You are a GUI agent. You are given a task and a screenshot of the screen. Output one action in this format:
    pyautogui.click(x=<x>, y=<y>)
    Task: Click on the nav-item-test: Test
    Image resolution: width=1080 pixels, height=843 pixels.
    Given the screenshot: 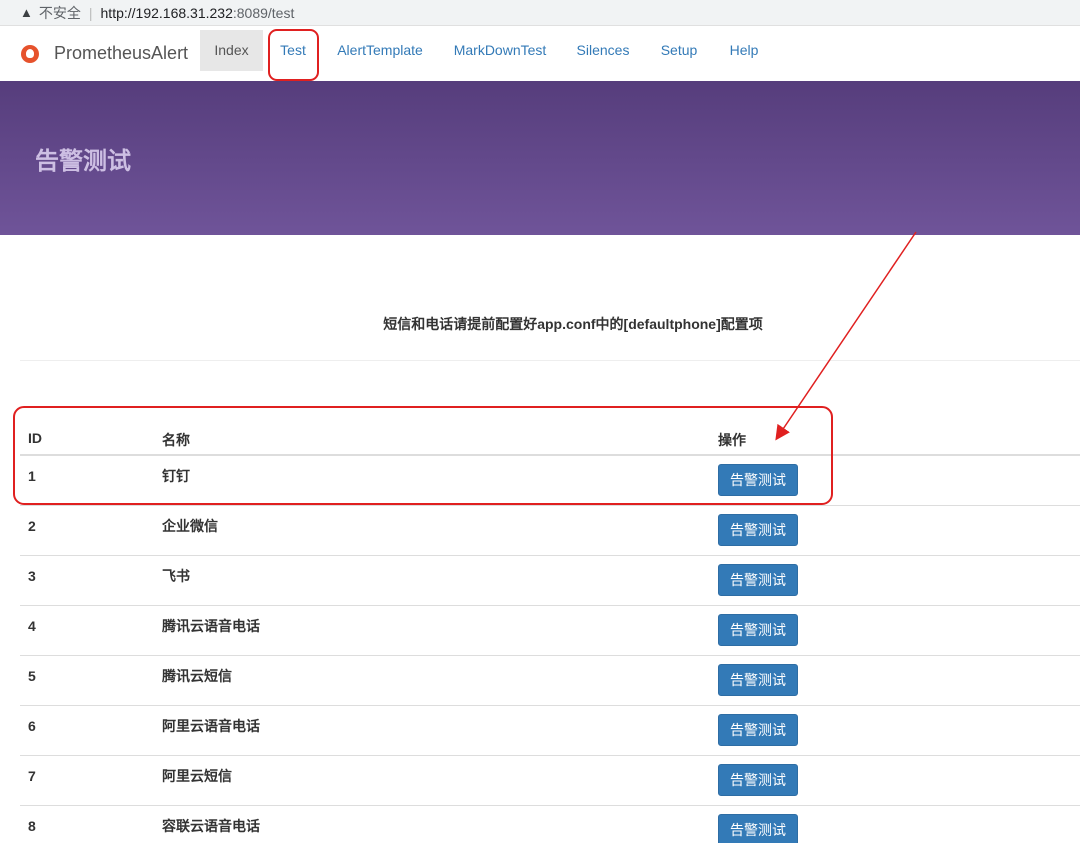 What is the action you would take?
    pyautogui.click(x=293, y=50)
    